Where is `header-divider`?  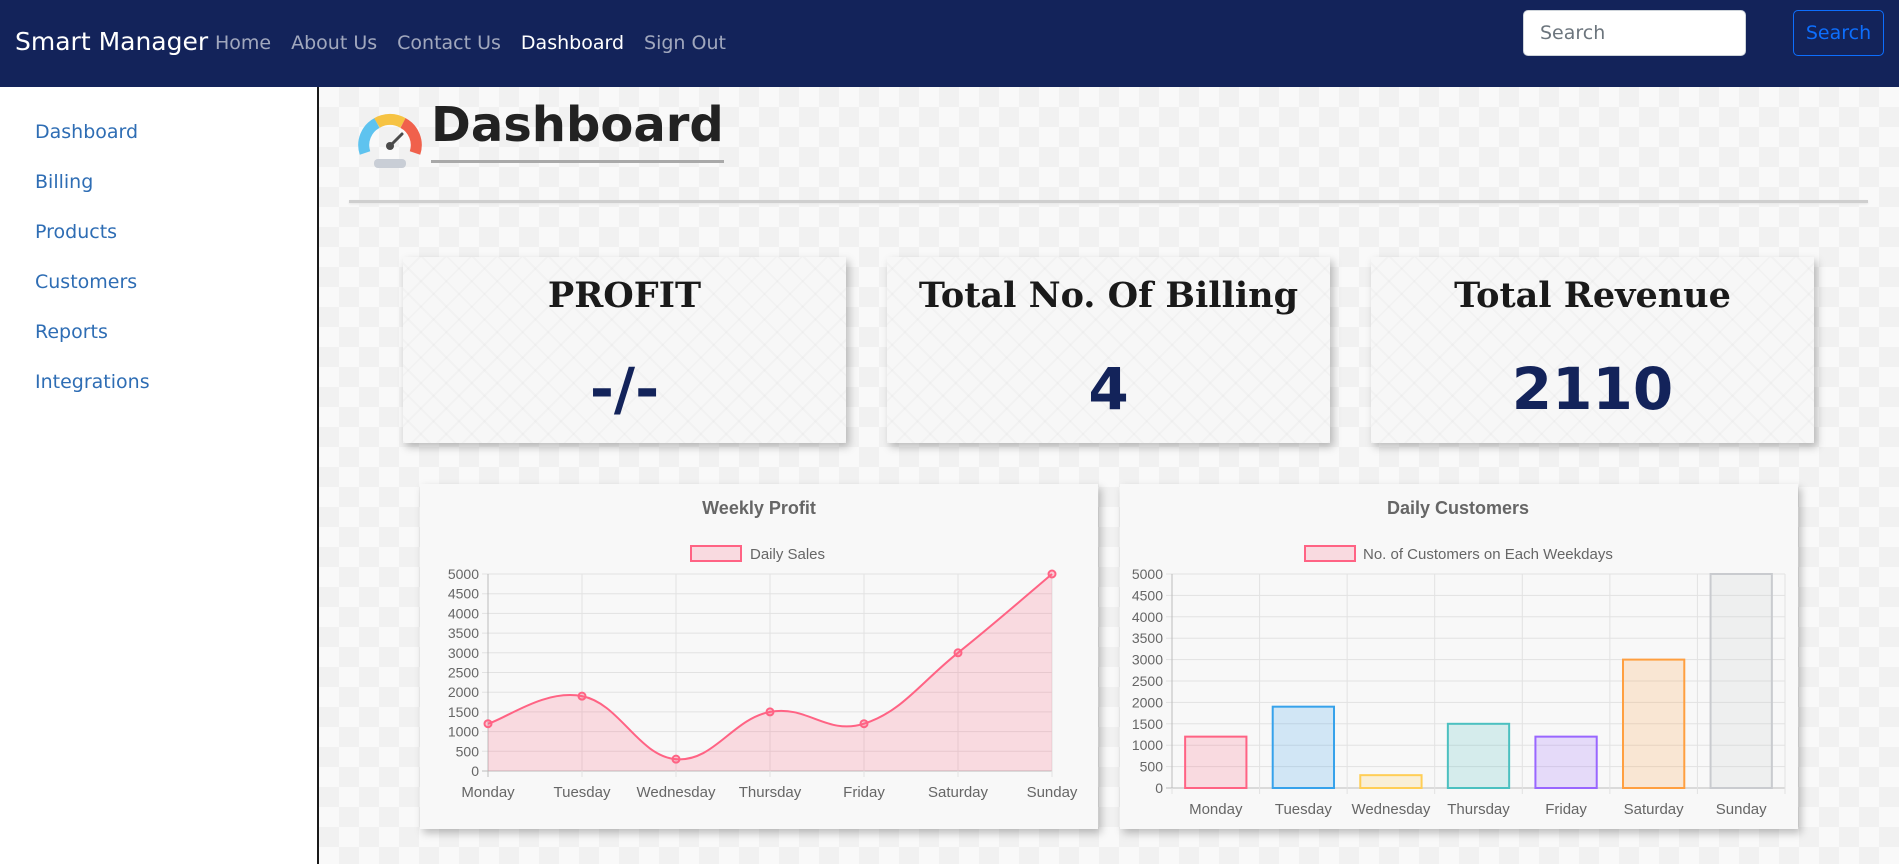
header-divider is located at coordinates (1108, 201).